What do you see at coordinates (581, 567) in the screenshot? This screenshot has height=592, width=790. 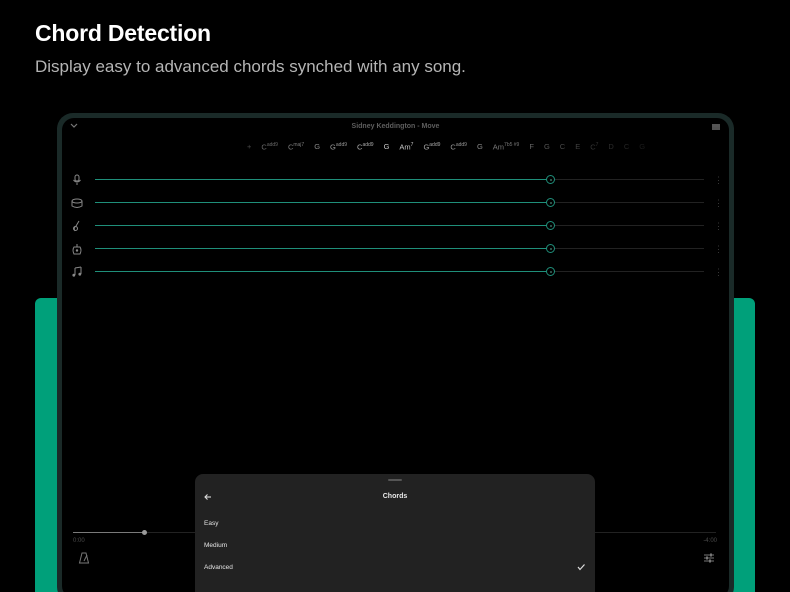 I see `checkmark-icon` at bounding box center [581, 567].